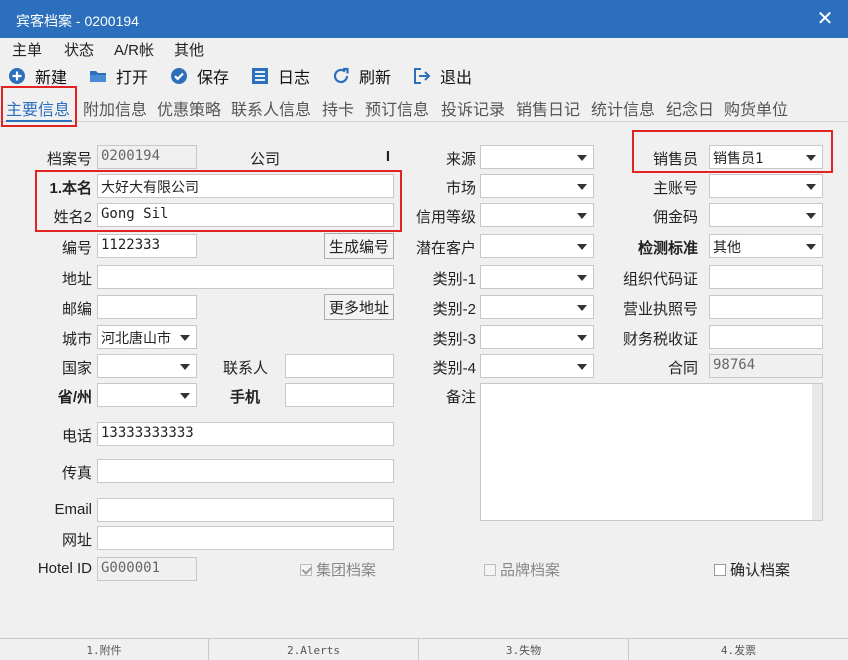  I want to click on refresh-button: 刷新, so click(361, 76).